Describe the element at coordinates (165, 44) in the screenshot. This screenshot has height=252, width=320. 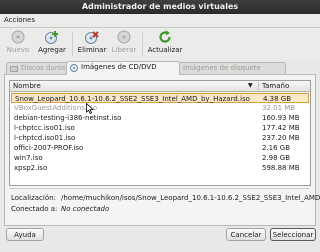
I see `refresh-button: Actualizar` at that location.